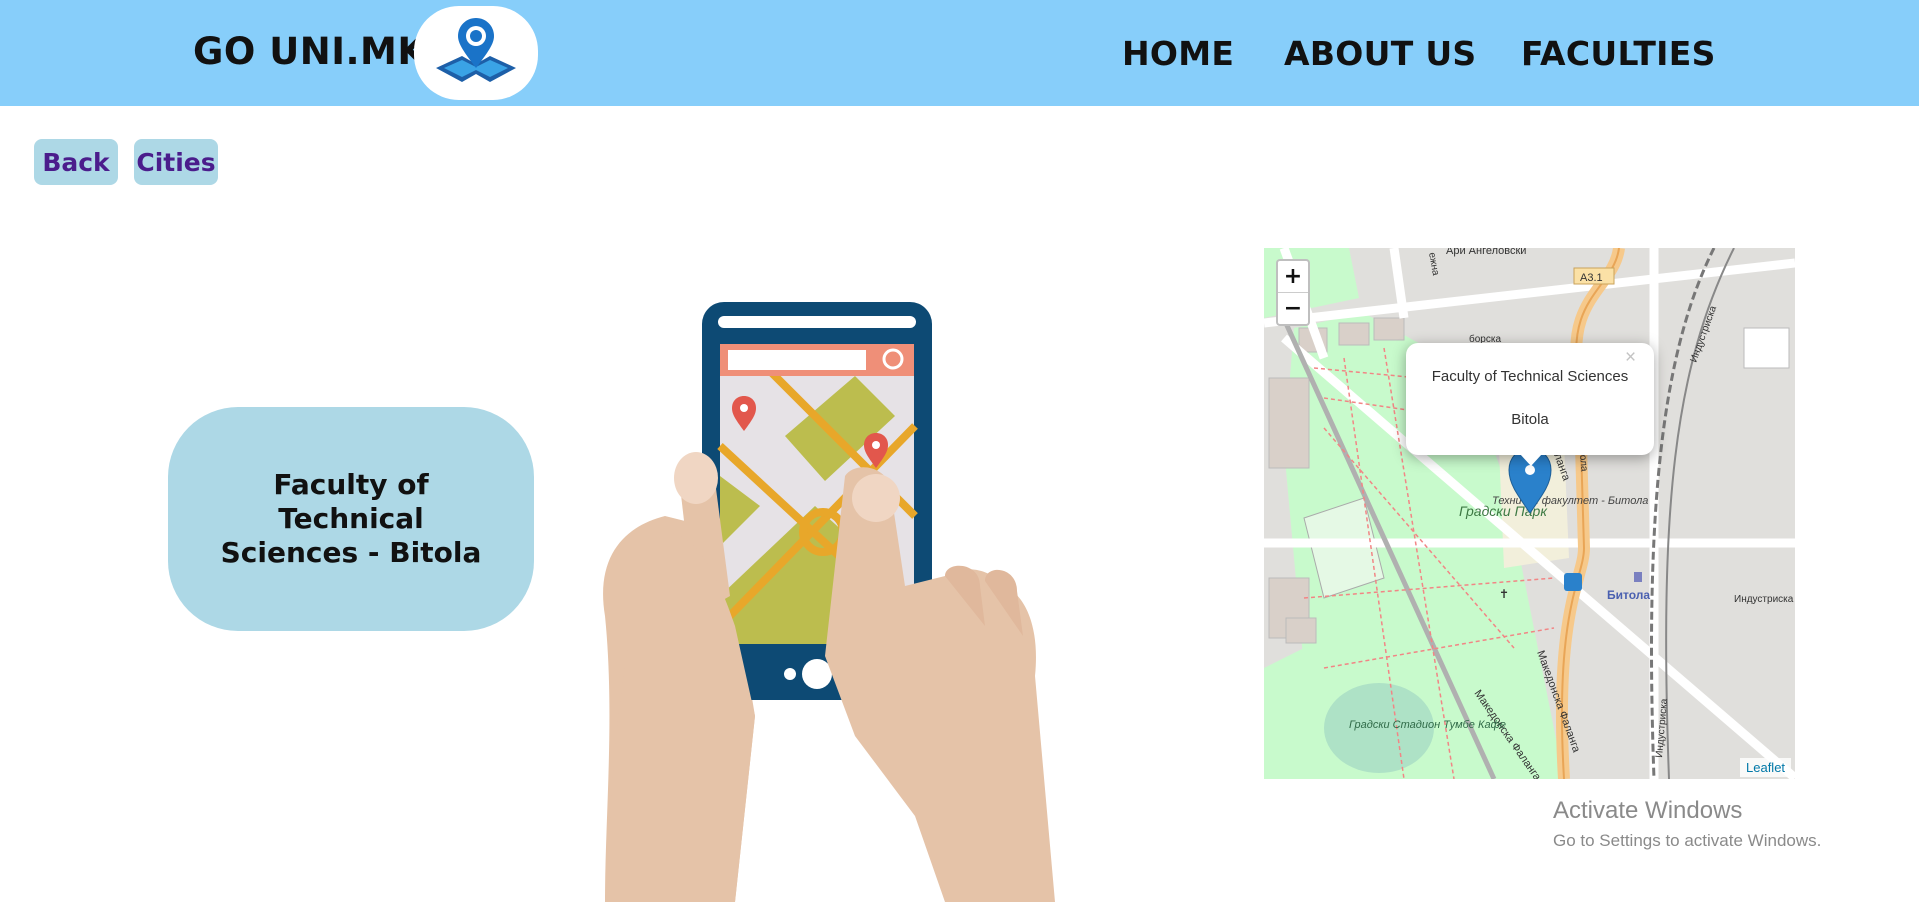 This screenshot has height=902, width=1919. Describe the element at coordinates (1687, 840) in the screenshot. I see `watermark-subtitle: Go to Settings to activate Windows.` at that location.